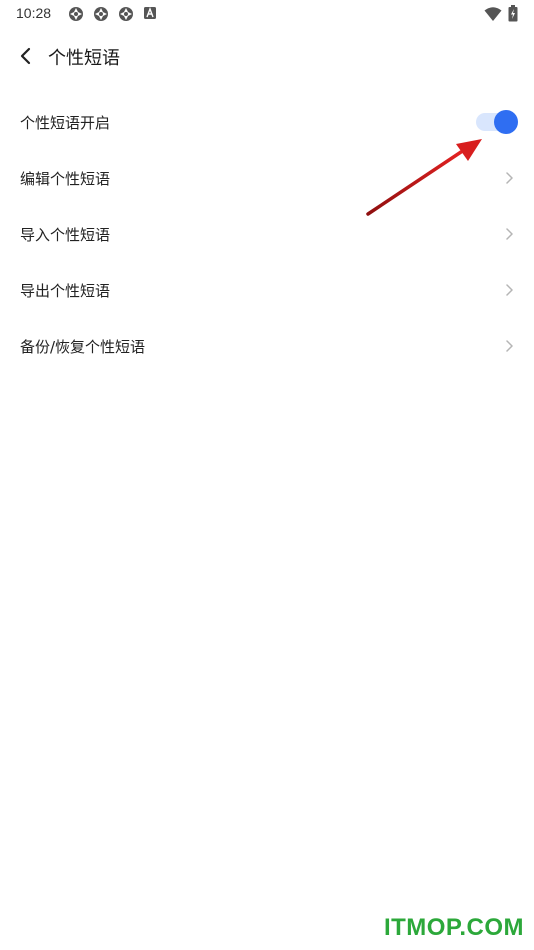 This screenshot has width=534, height=950. What do you see at coordinates (65, 122) in the screenshot?
I see `setting-label: 个性短语开启` at bounding box center [65, 122].